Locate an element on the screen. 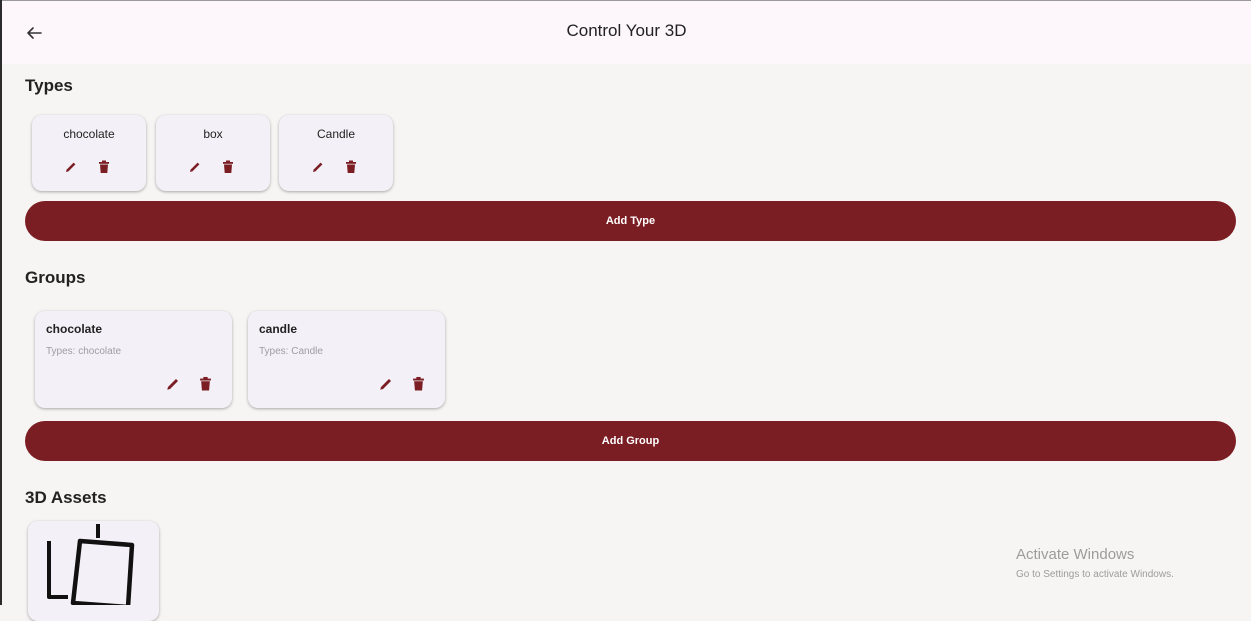 This screenshot has height=621, width=1251. group-name: chocolate is located at coordinates (74, 329).